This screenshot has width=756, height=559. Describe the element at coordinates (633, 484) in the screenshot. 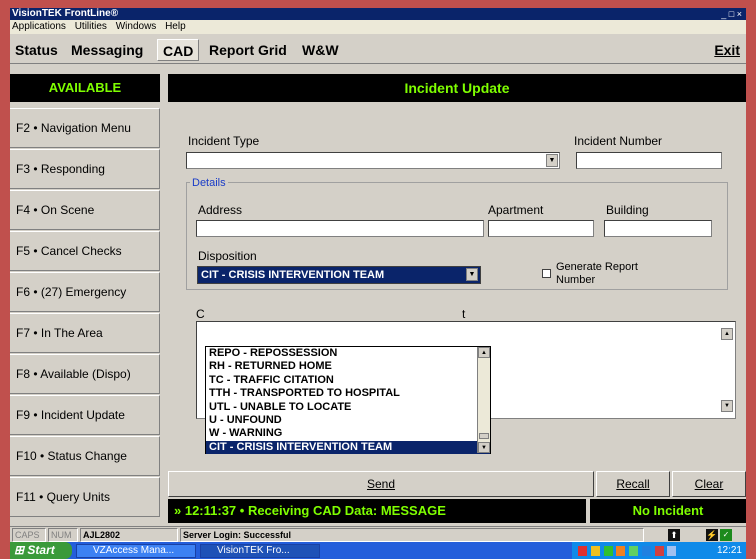

I see `recall-button: Recall` at that location.